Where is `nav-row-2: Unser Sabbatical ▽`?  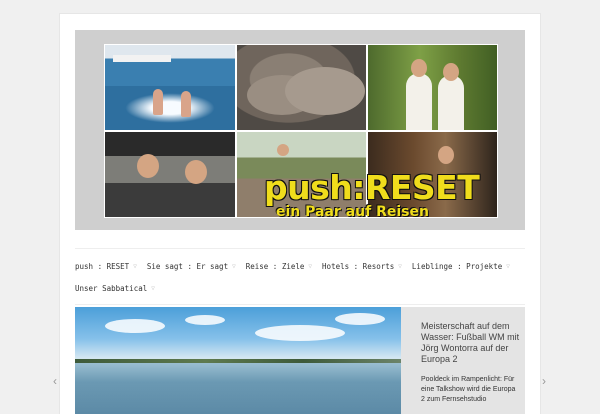 nav-row-2: Unser Sabbatical ▽ is located at coordinates (300, 288).